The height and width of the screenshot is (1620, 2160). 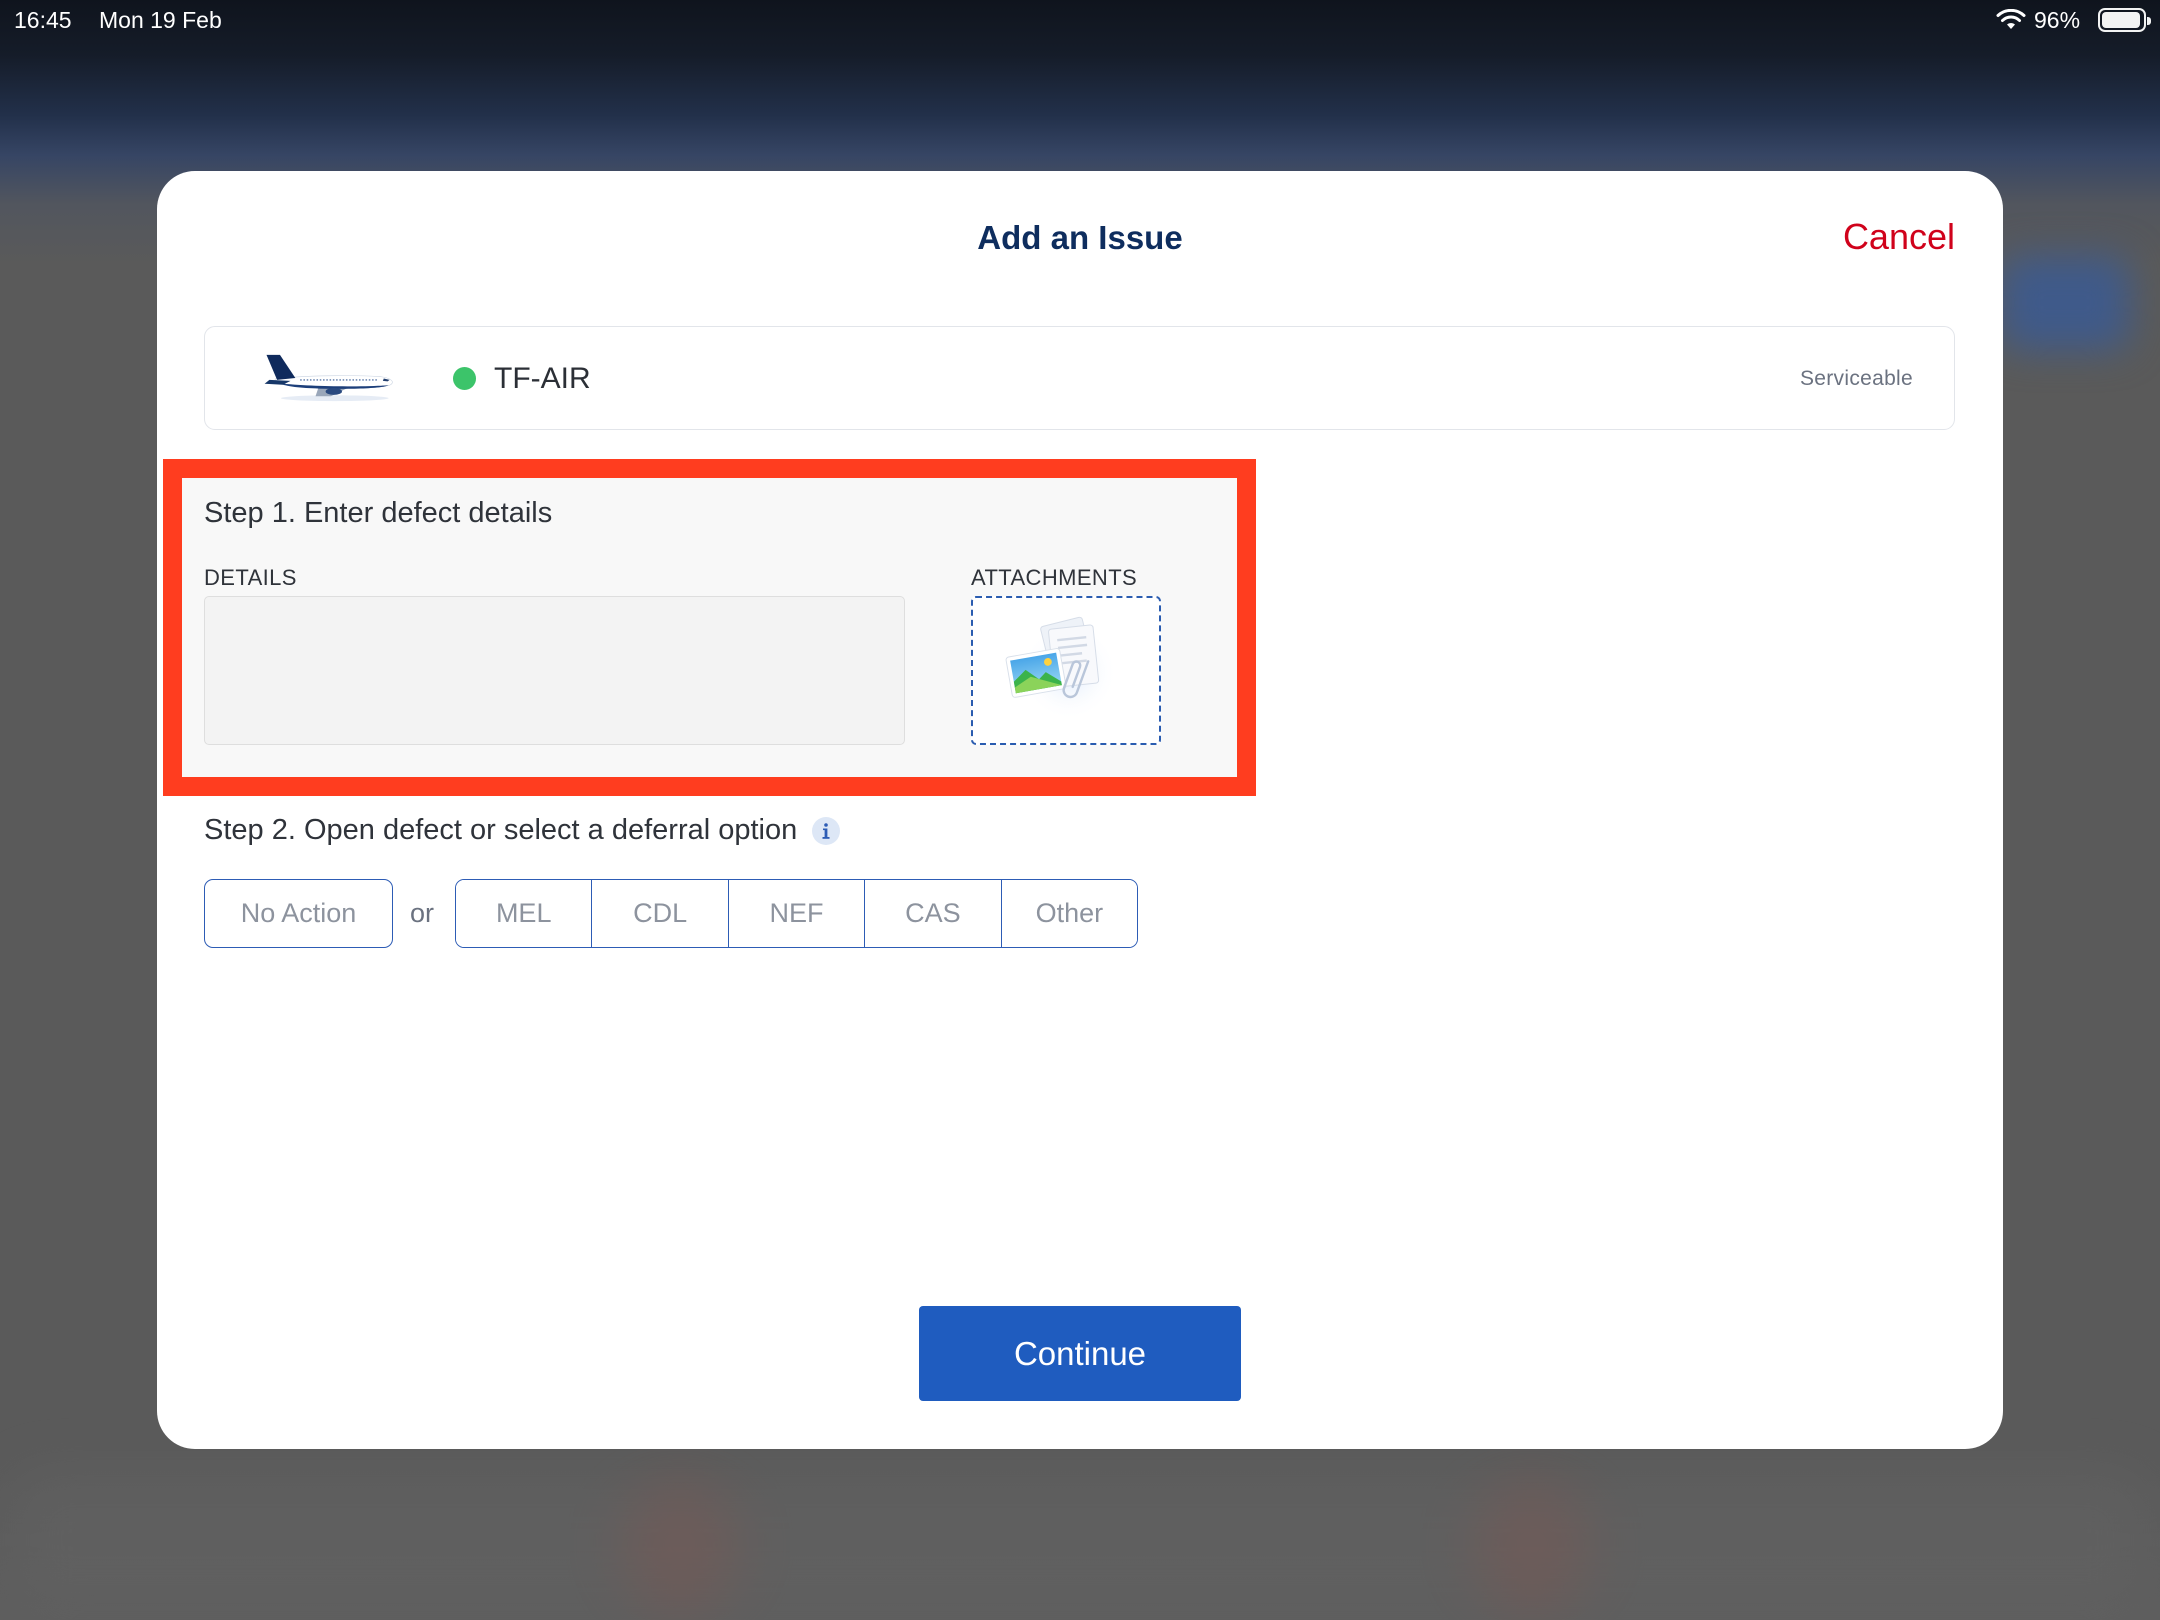 What do you see at coordinates (378, 513) in the screenshot?
I see `step1-heading: Step 1. Enter defect details` at bounding box center [378, 513].